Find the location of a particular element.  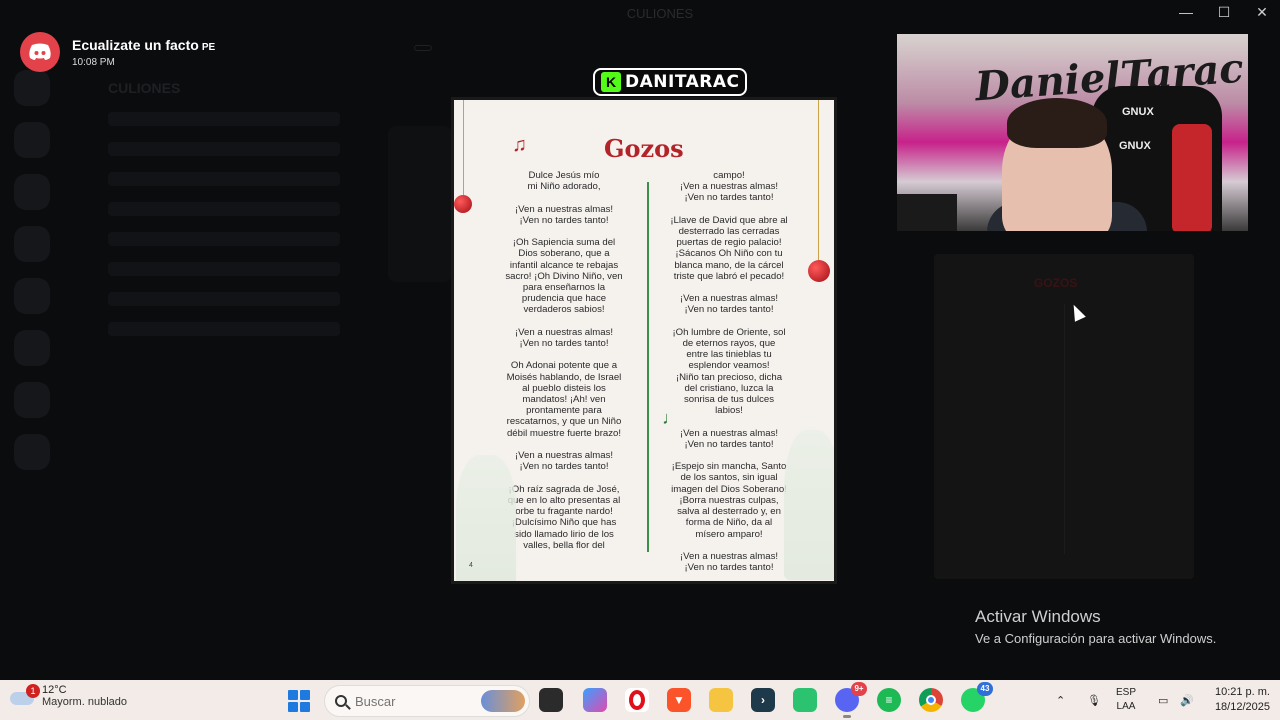

preview-title: GOZOS is located at coordinates (1056, 283).